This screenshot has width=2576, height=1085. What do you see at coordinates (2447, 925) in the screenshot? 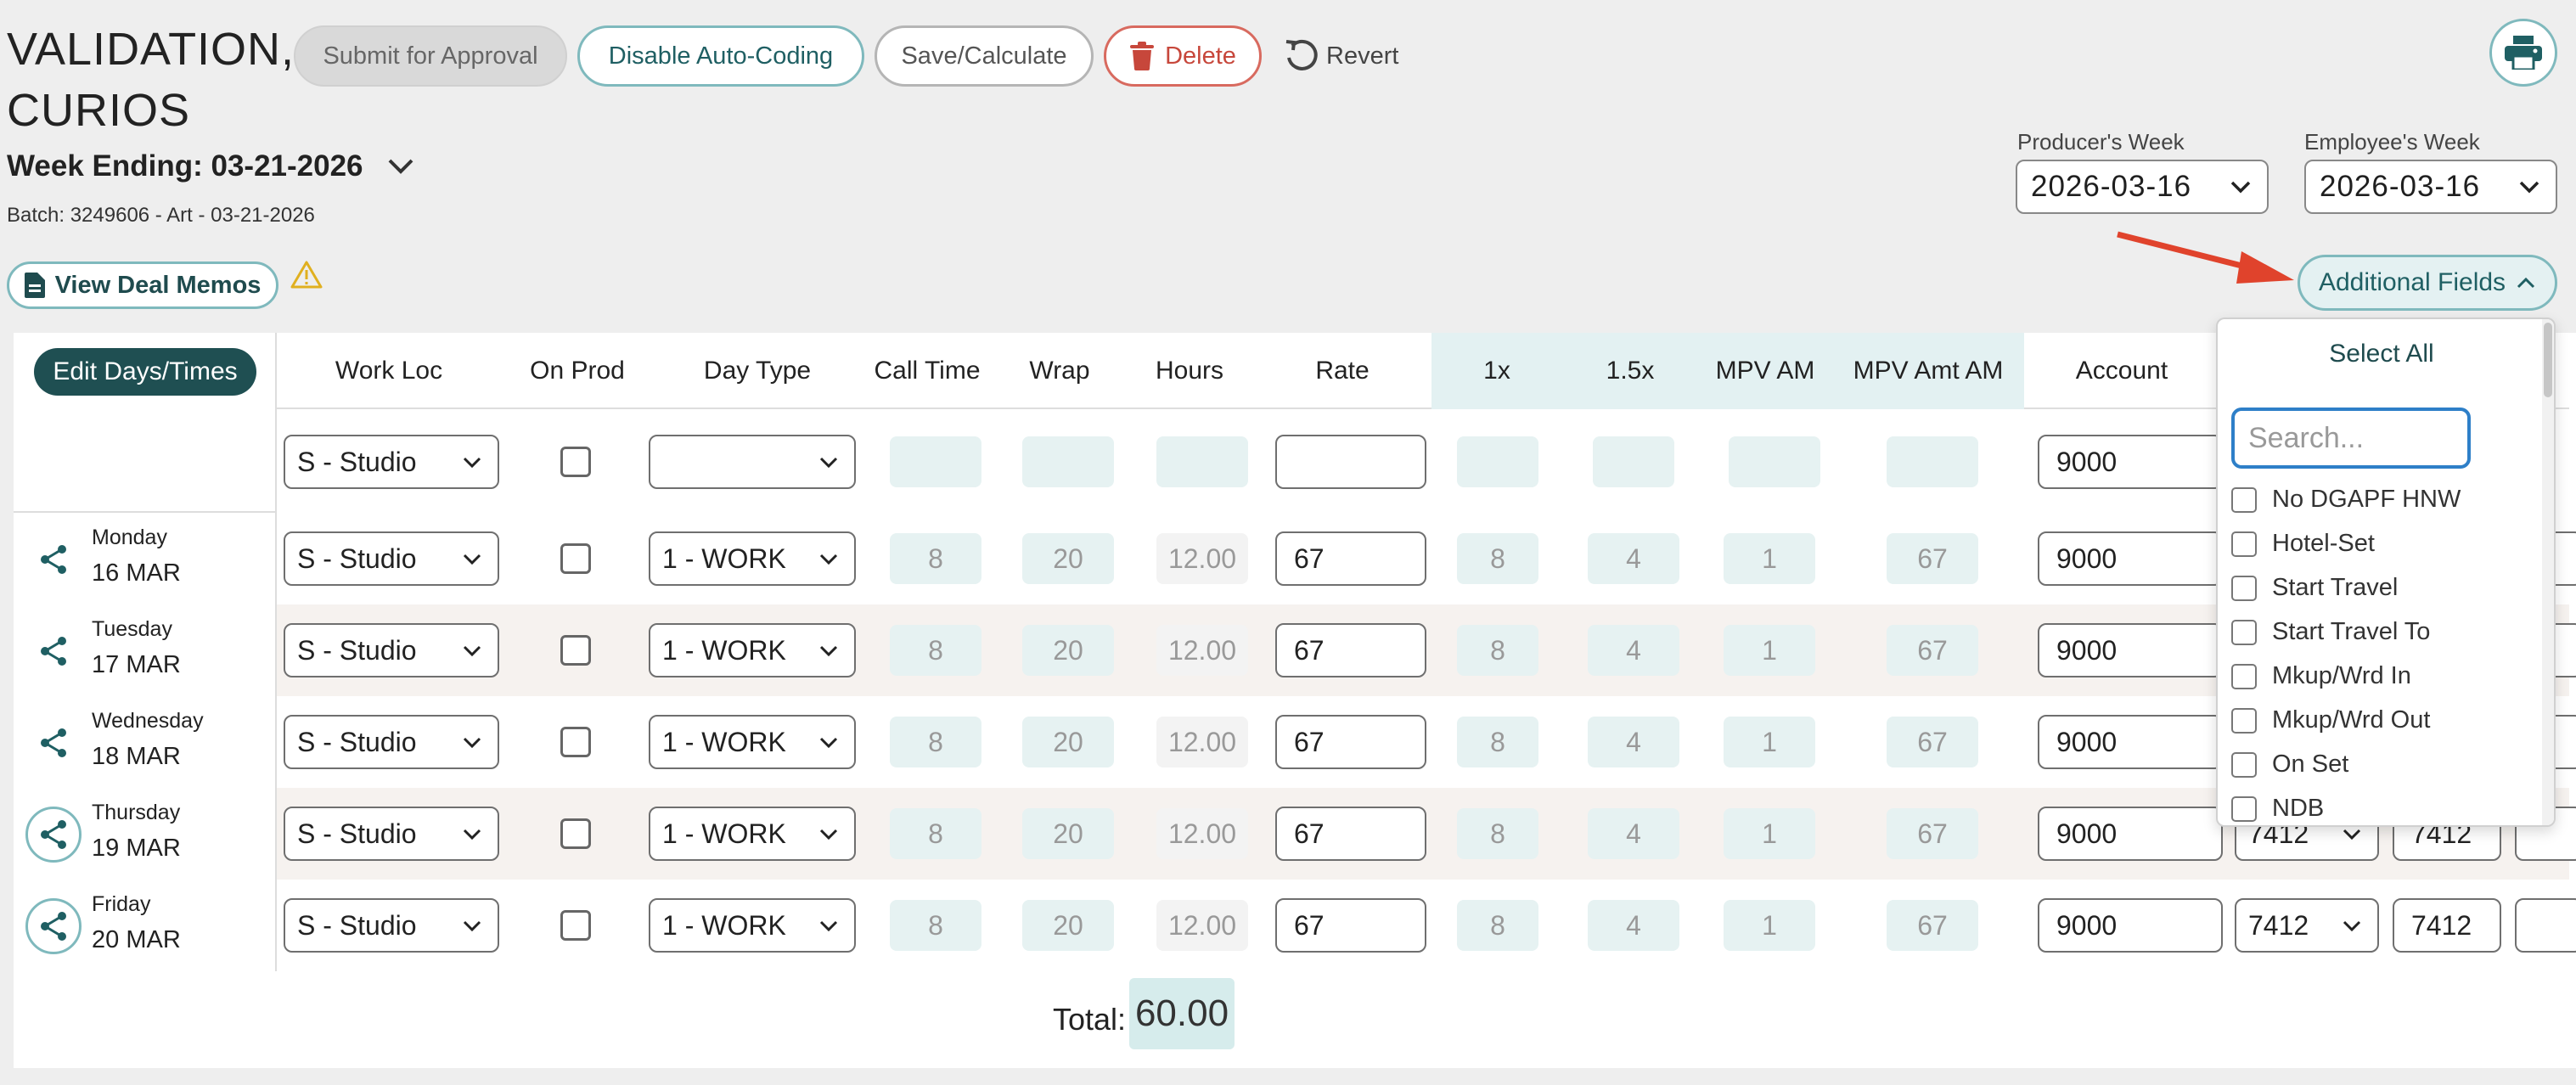
I see `code-input: 7412` at bounding box center [2447, 925].